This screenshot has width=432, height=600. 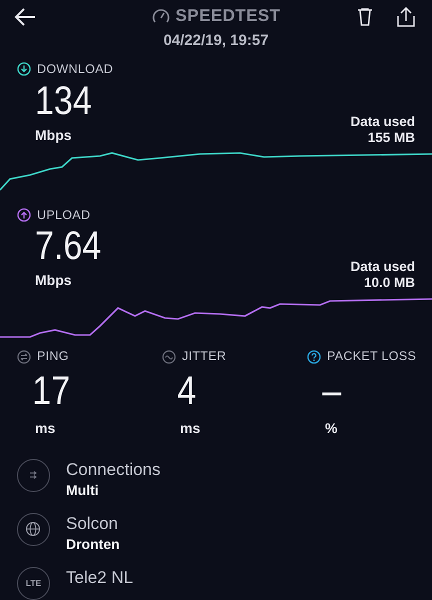 What do you see at coordinates (93, 544) in the screenshot?
I see `detail-value: Dronten` at bounding box center [93, 544].